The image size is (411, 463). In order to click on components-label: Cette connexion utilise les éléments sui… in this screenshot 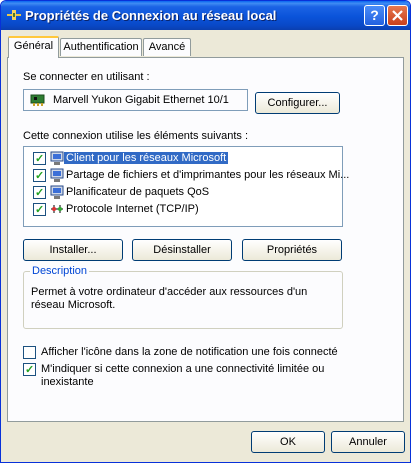, I will do `click(136, 136)`.